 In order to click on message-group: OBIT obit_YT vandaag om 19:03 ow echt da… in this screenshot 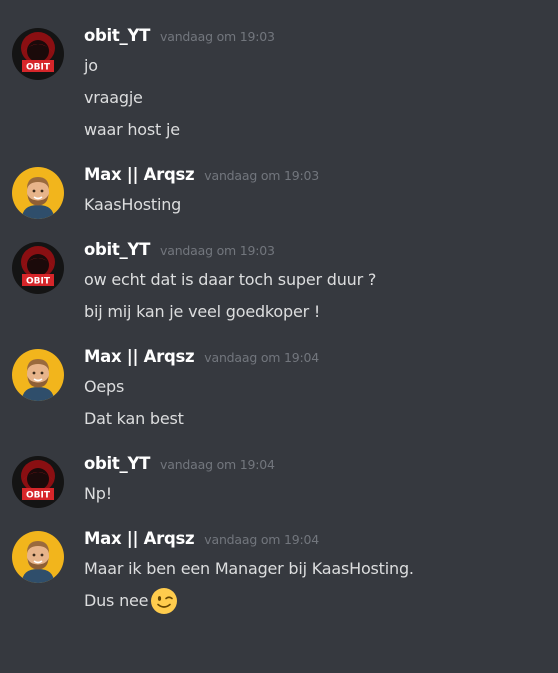, I will do `click(279, 285)`.